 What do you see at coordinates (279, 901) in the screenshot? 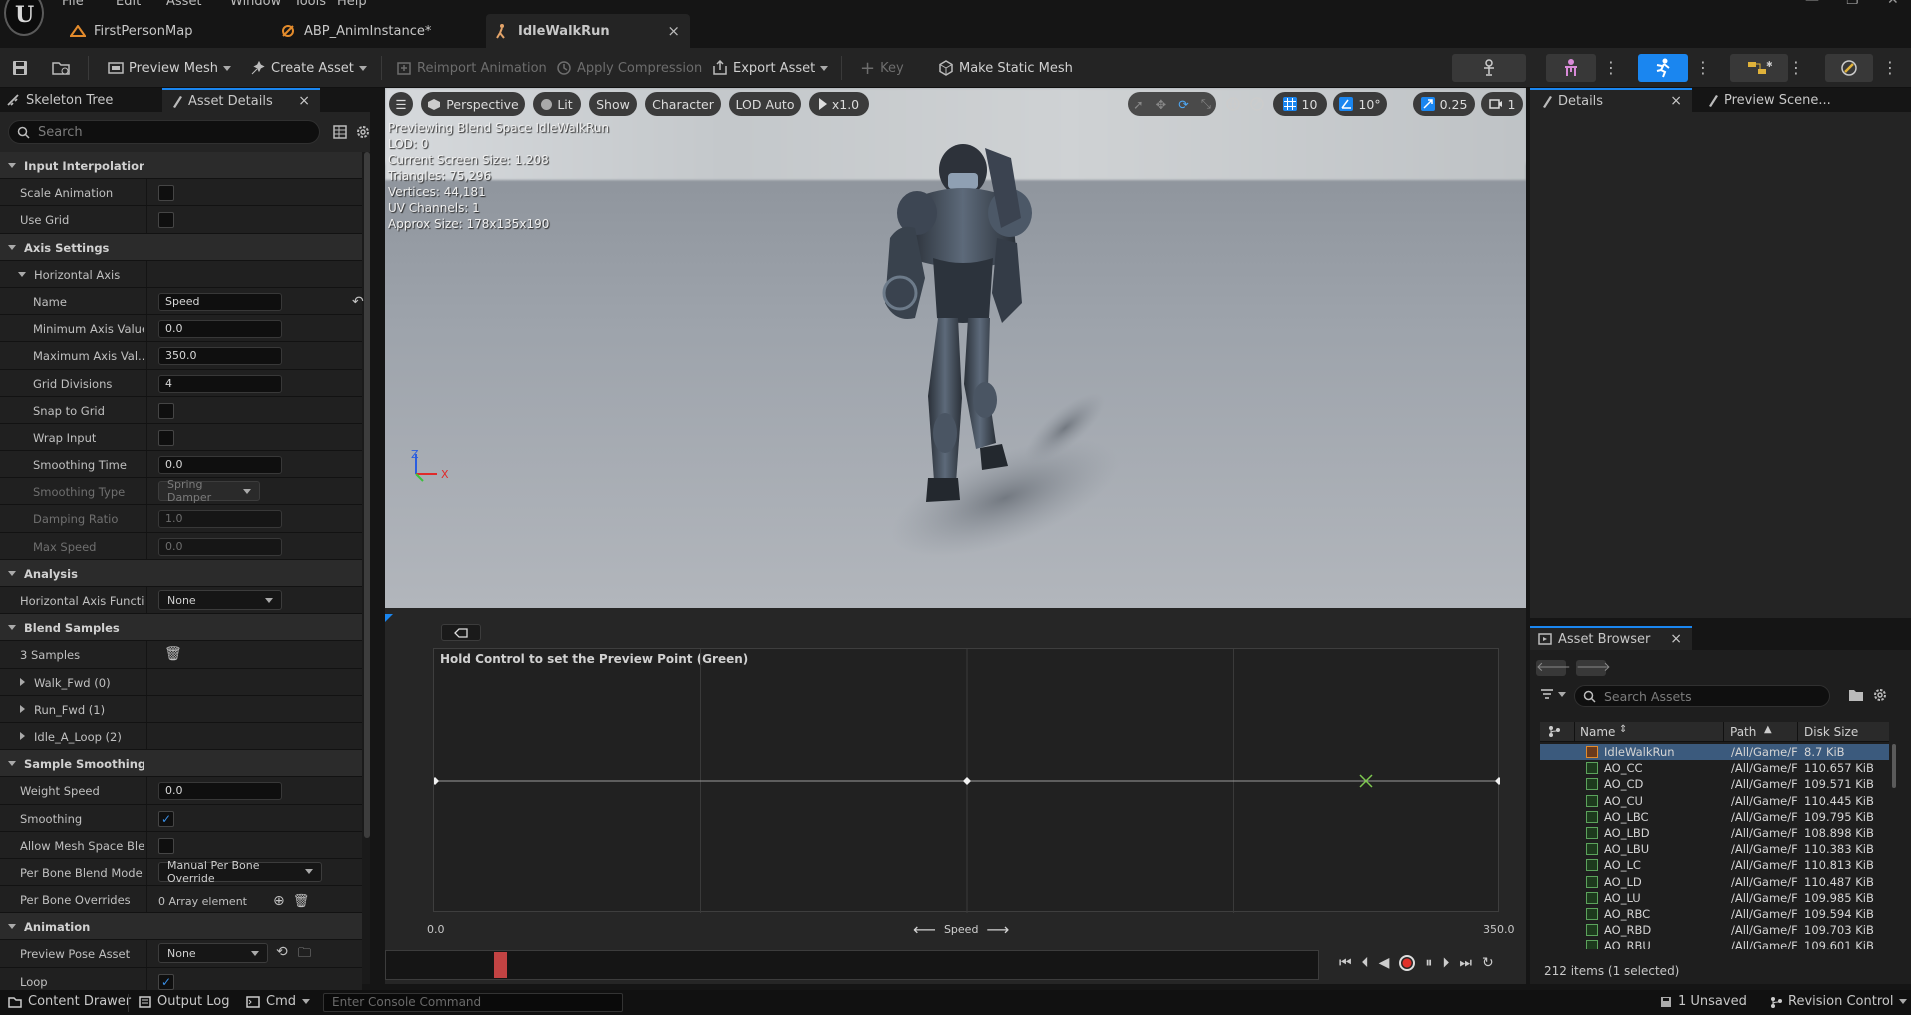
I see `add-element-icon: ⊕` at bounding box center [279, 901].